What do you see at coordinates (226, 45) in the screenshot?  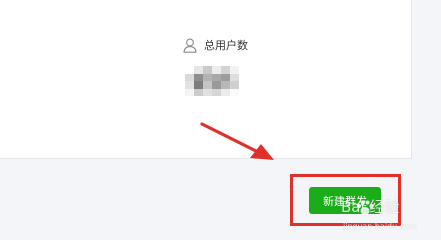 I see `total-users-label: 总用户数` at bounding box center [226, 45].